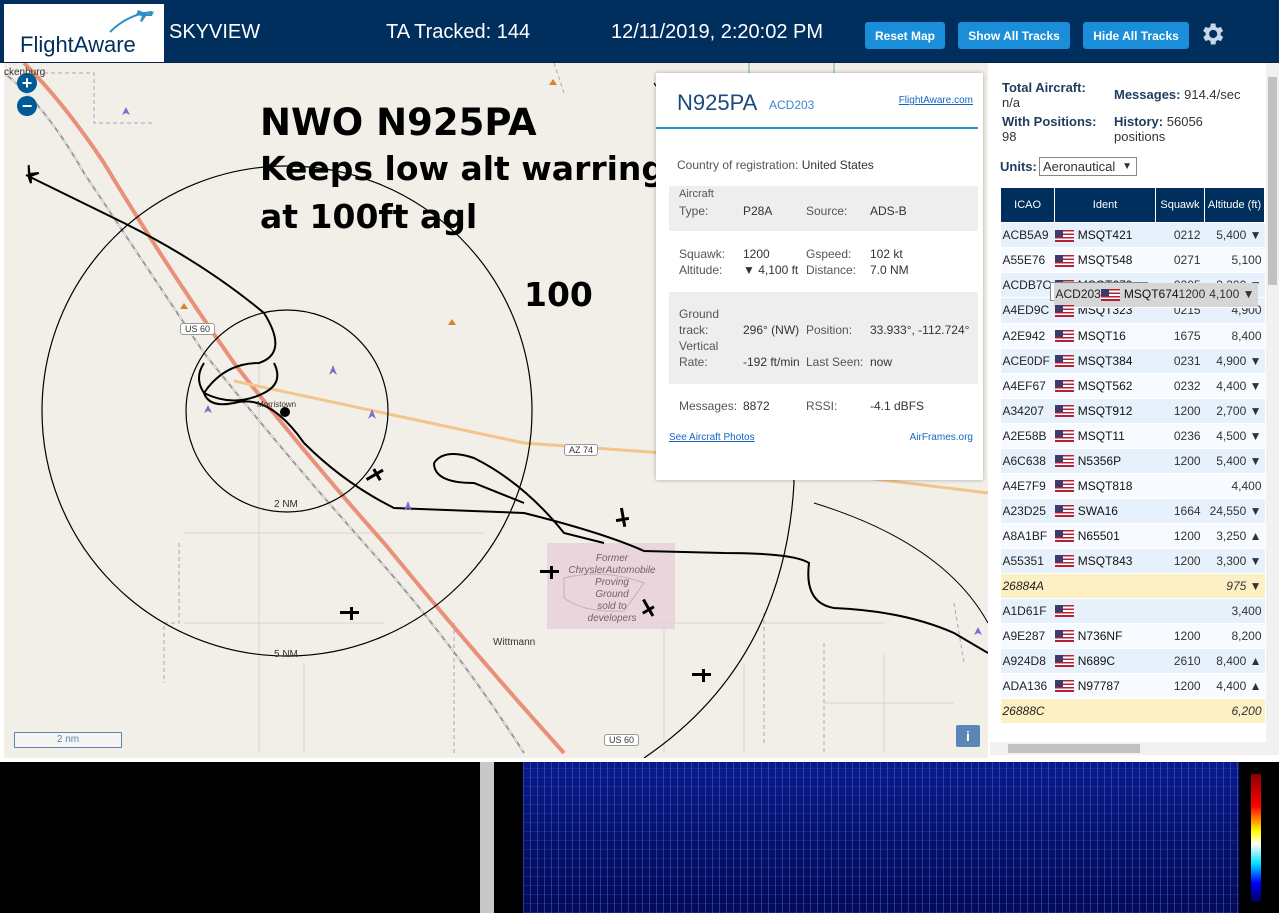 This screenshot has width=1279, height=913. What do you see at coordinates (702, 254) in the screenshot?
I see `squawk-label: Squawk:` at bounding box center [702, 254].